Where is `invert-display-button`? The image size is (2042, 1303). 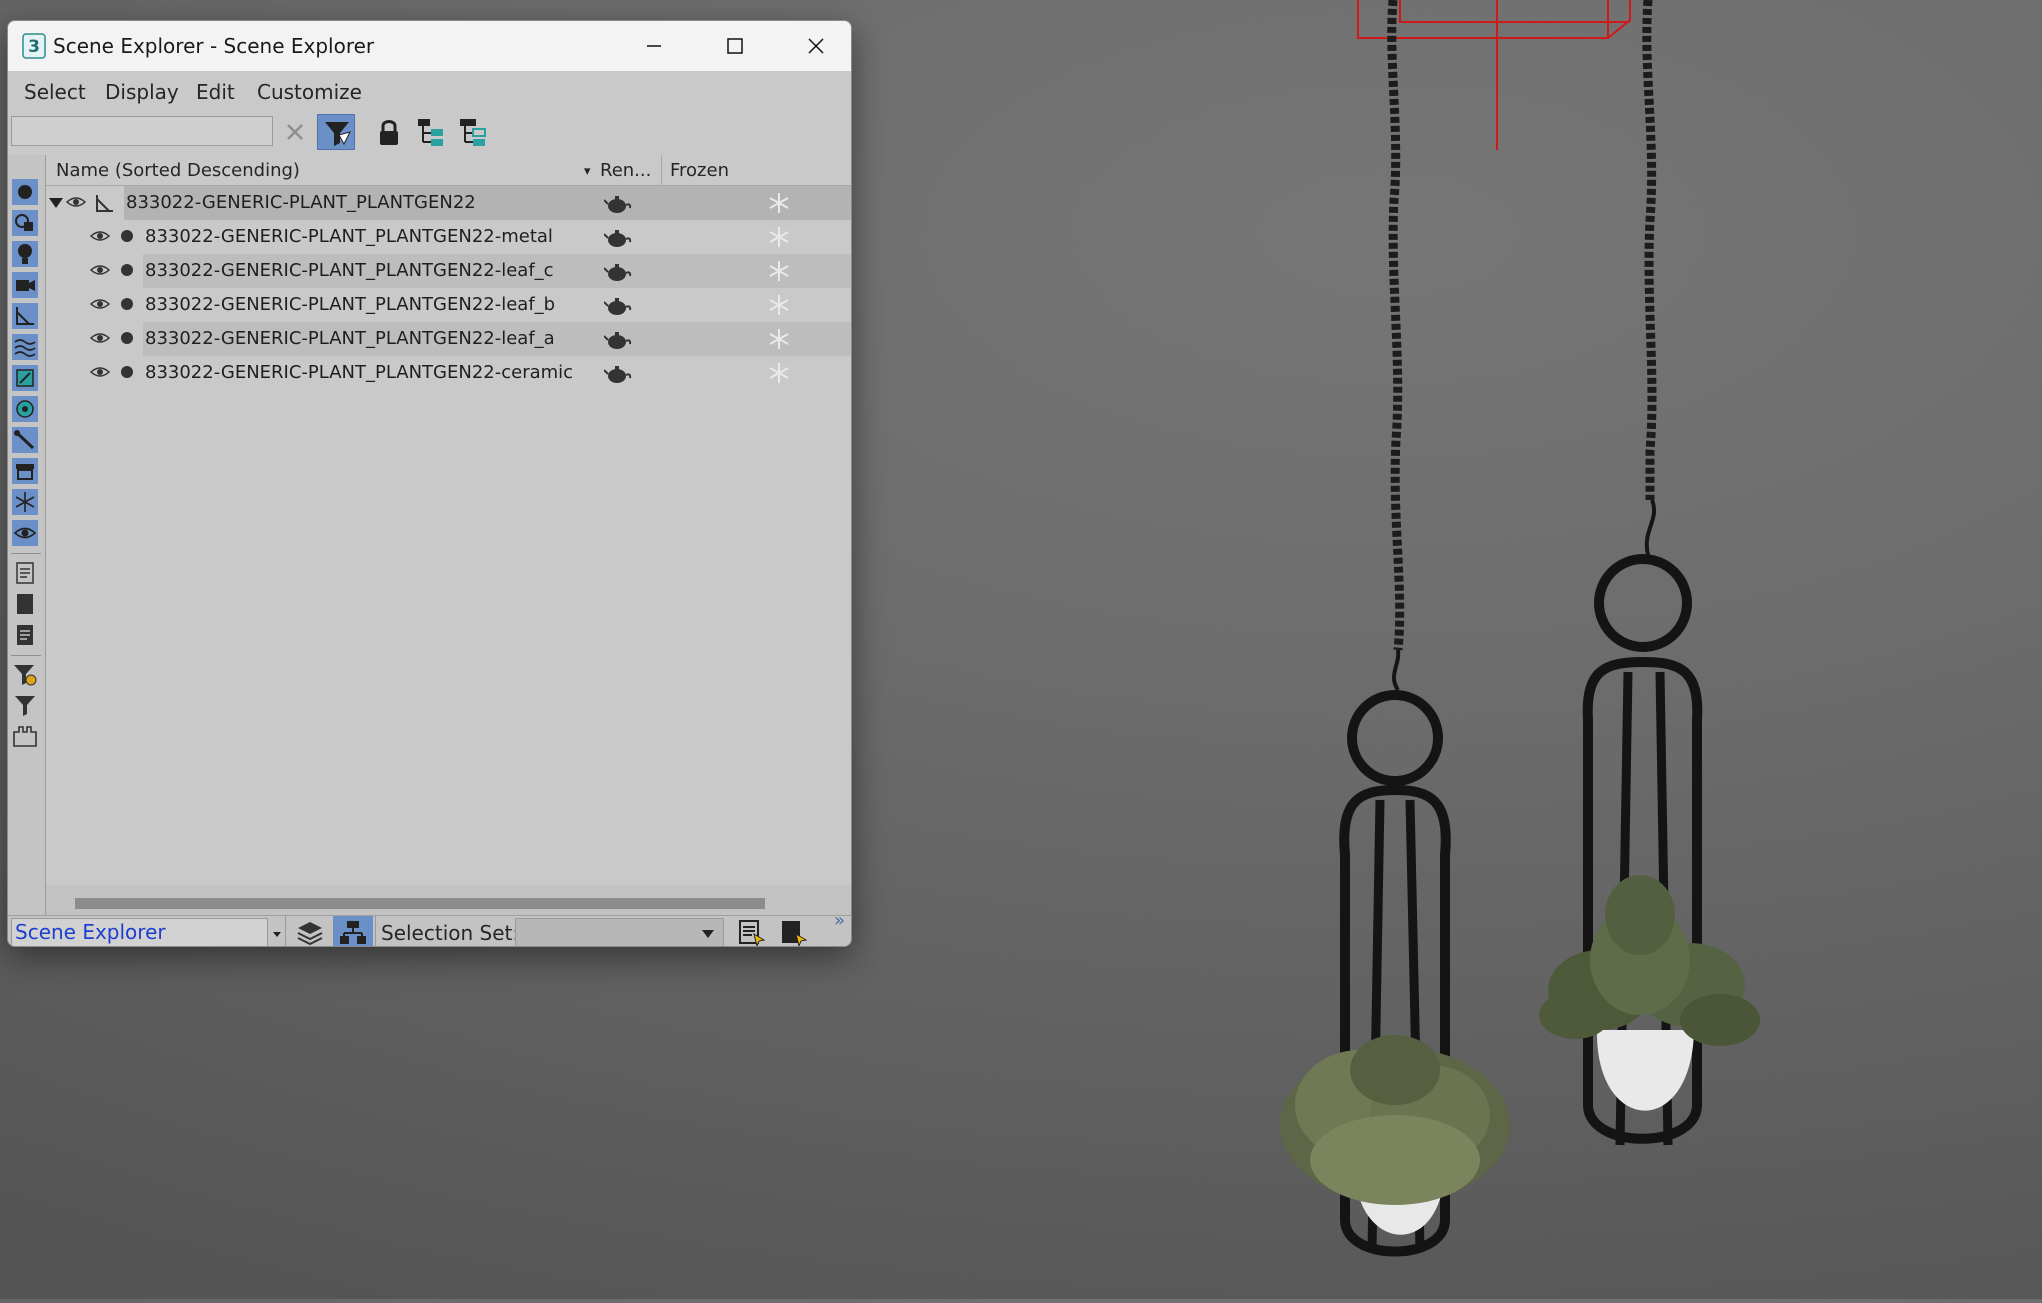 invert-display-button is located at coordinates (25, 635).